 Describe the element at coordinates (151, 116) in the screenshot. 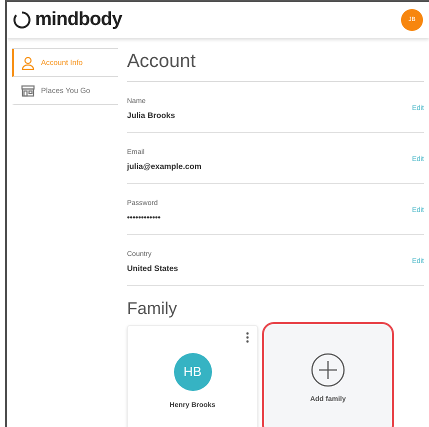

I see `field-value: Julia Brooks` at that location.